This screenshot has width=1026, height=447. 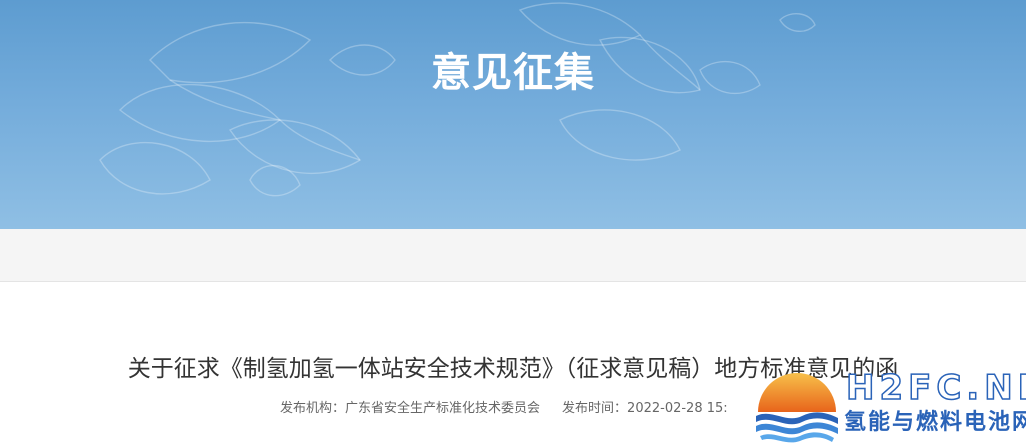 What do you see at coordinates (677, 408) in the screenshot?
I see `publish-time-value: 2022-02-28 15:` at bounding box center [677, 408].